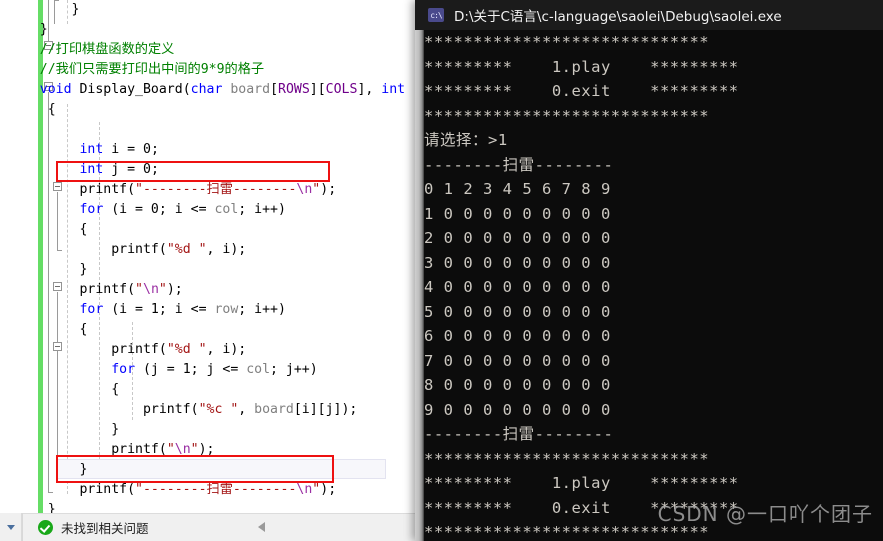 The height and width of the screenshot is (541, 883). I want to click on code-token: row, so click(226, 309).